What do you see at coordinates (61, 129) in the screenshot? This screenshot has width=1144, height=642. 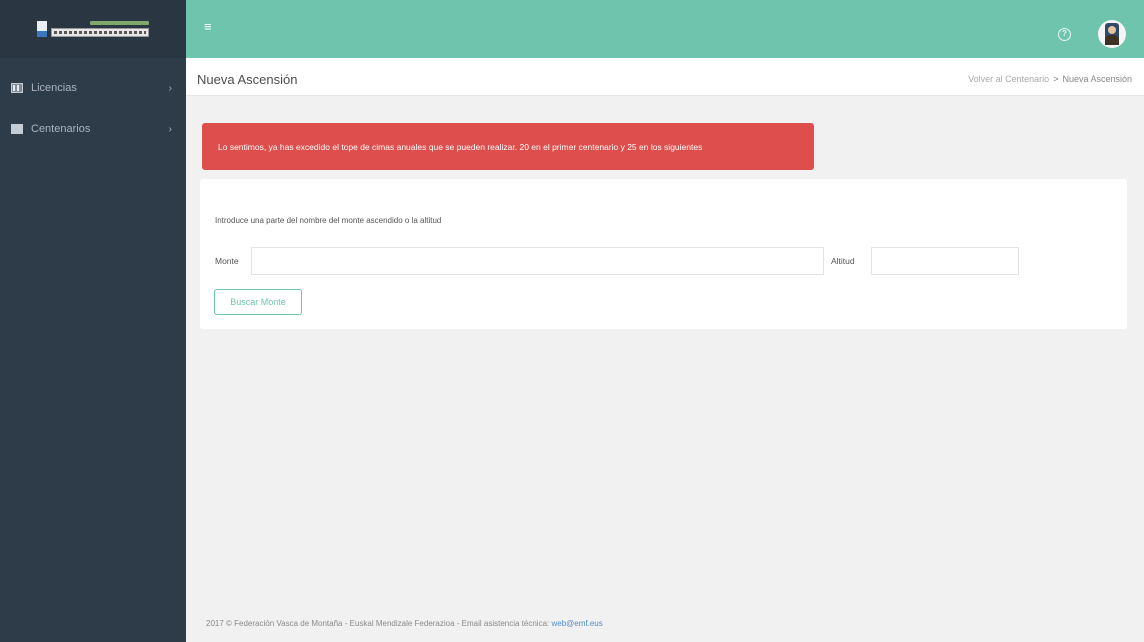 I see `sidebar-item-label: Centenarios` at bounding box center [61, 129].